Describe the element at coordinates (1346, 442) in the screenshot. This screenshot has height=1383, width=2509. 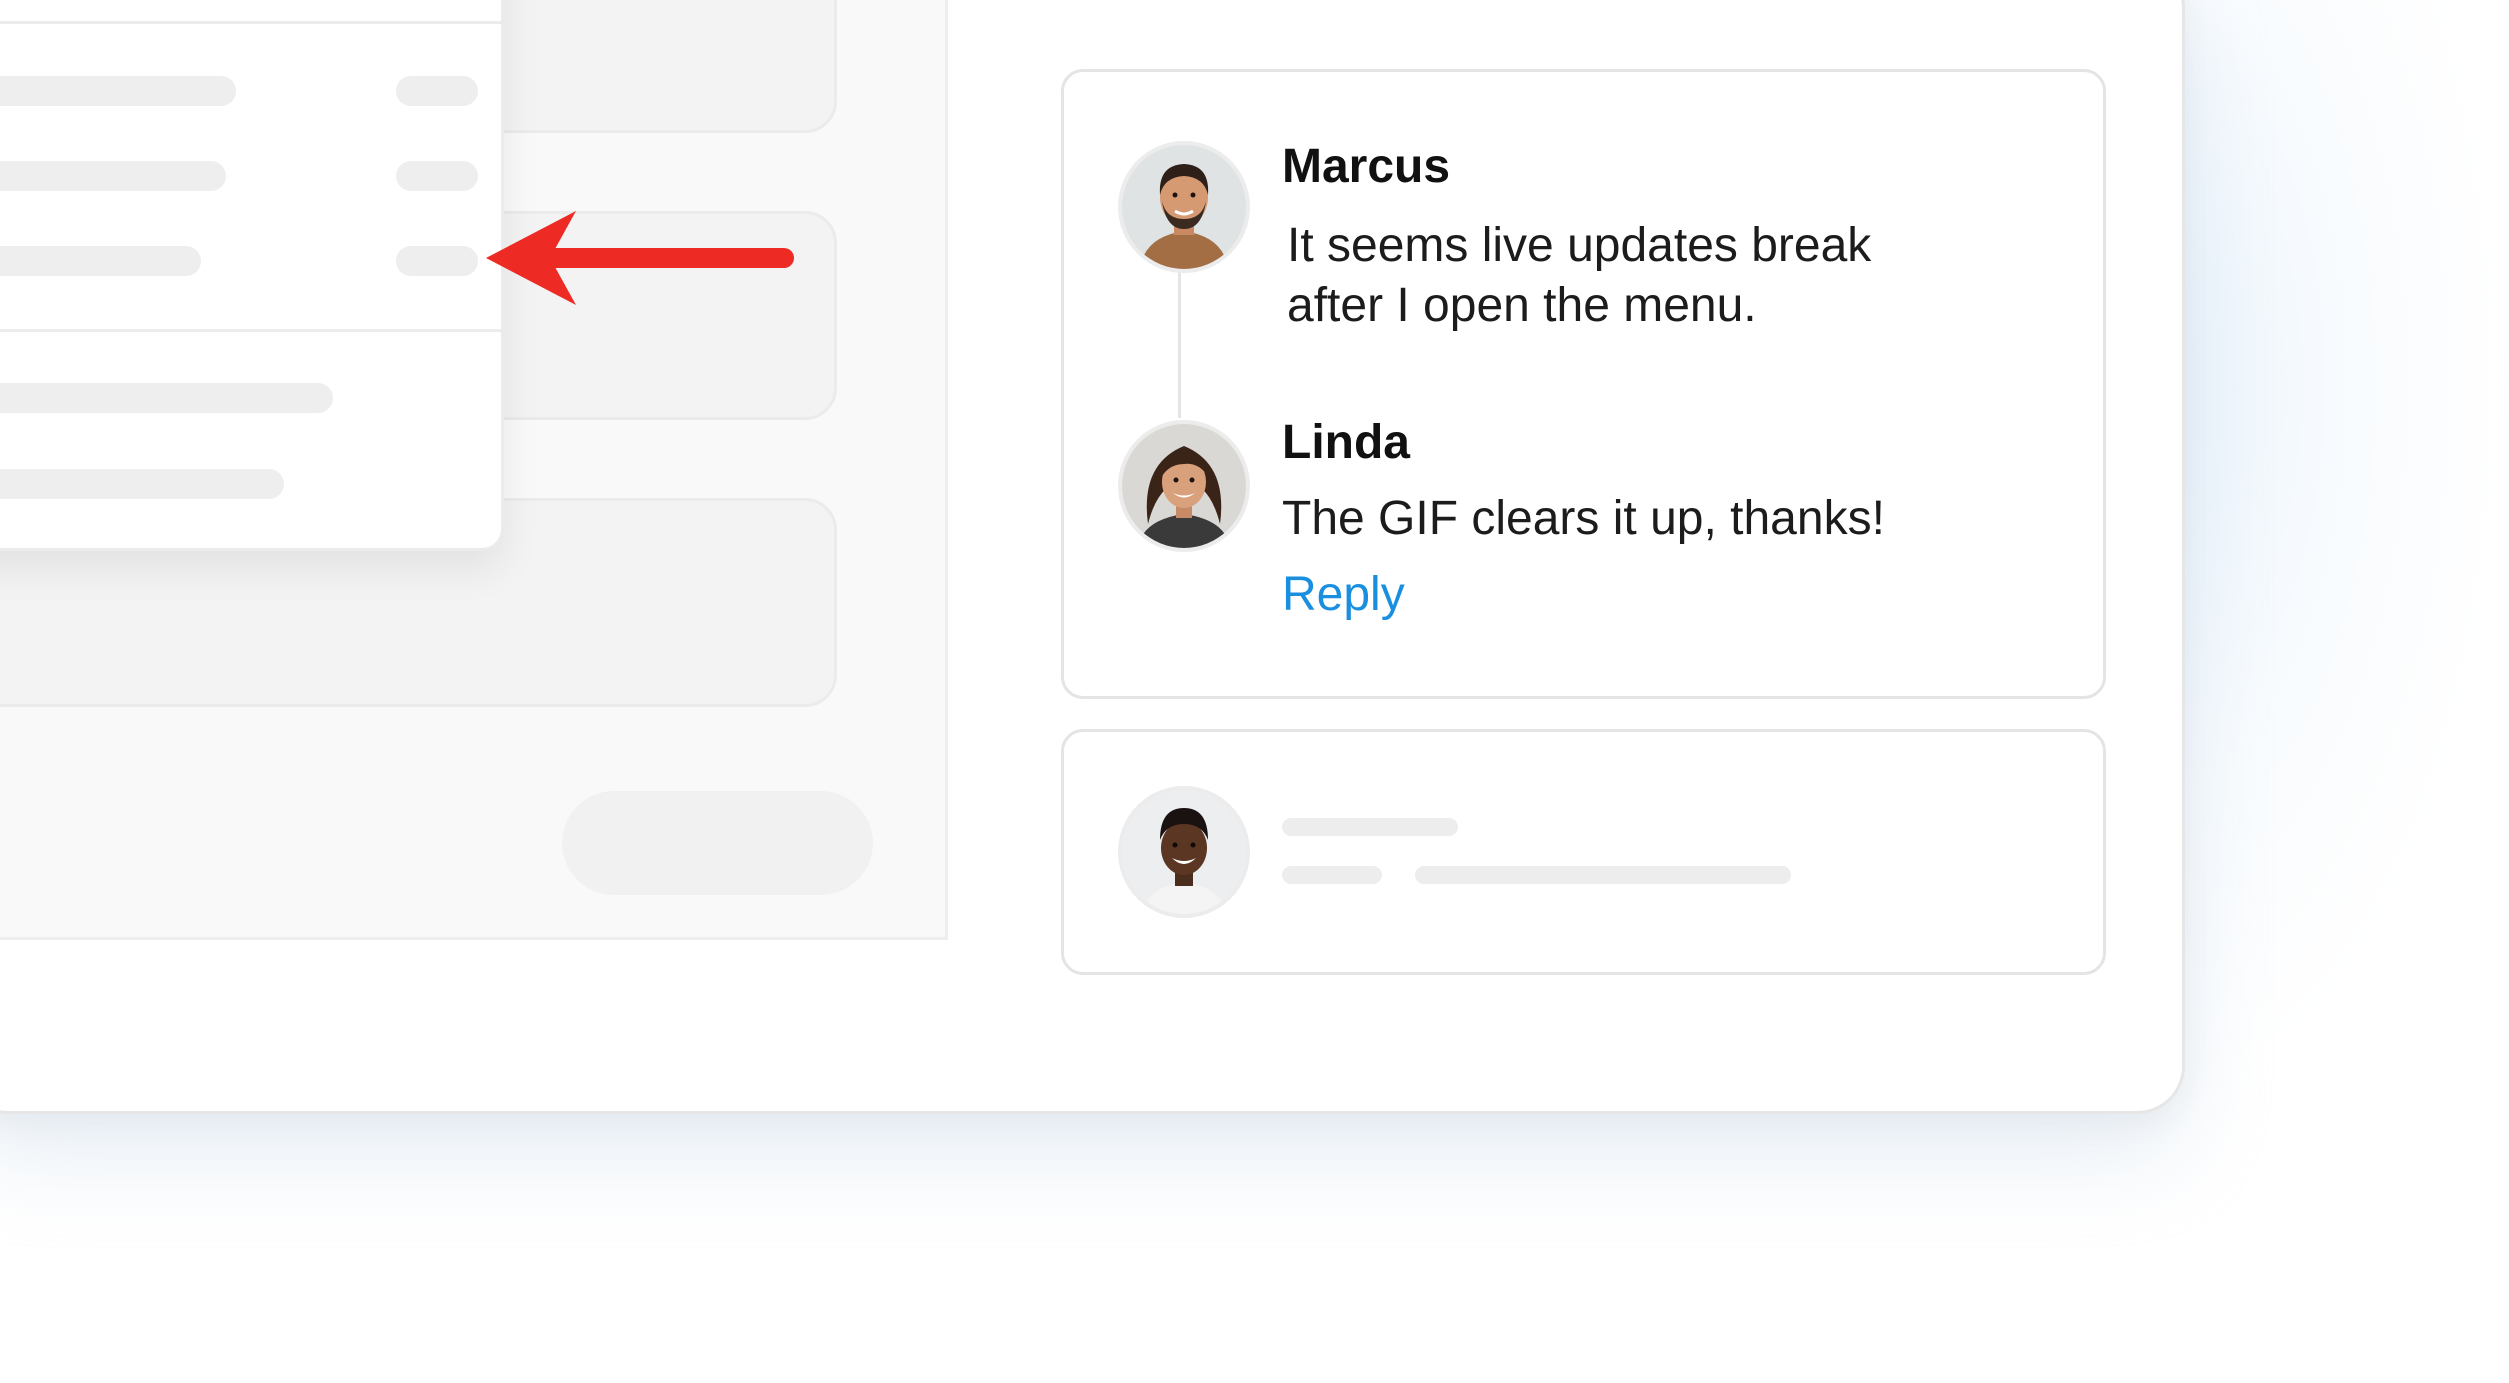
I see `comment-author: Linda` at that location.